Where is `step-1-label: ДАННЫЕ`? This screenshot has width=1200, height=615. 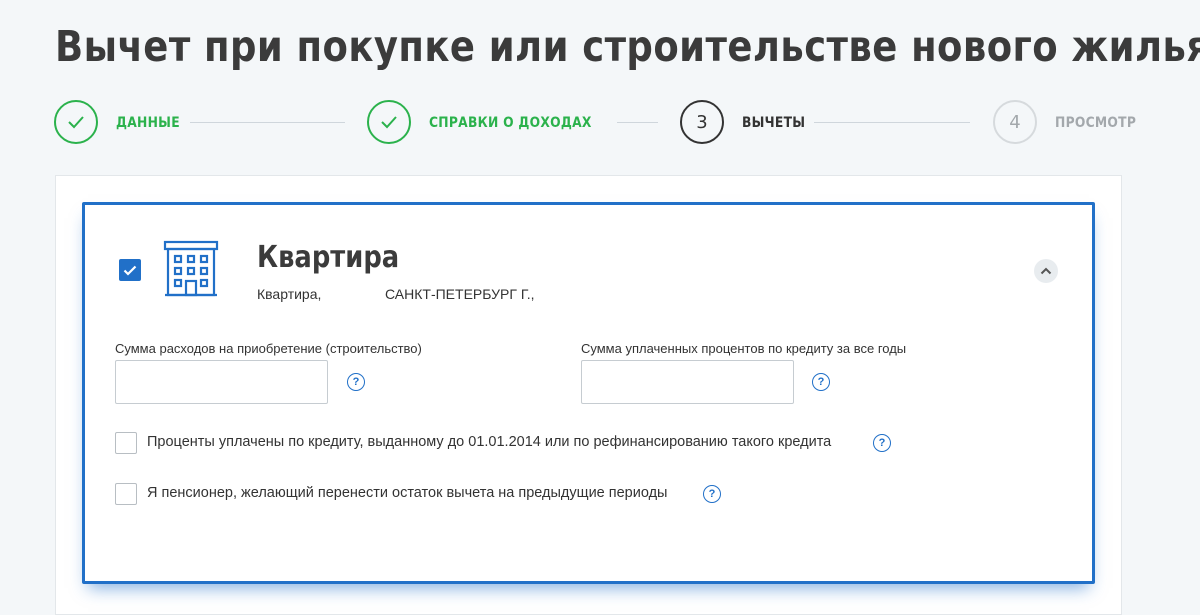 step-1-label: ДАННЫЕ is located at coordinates (148, 123).